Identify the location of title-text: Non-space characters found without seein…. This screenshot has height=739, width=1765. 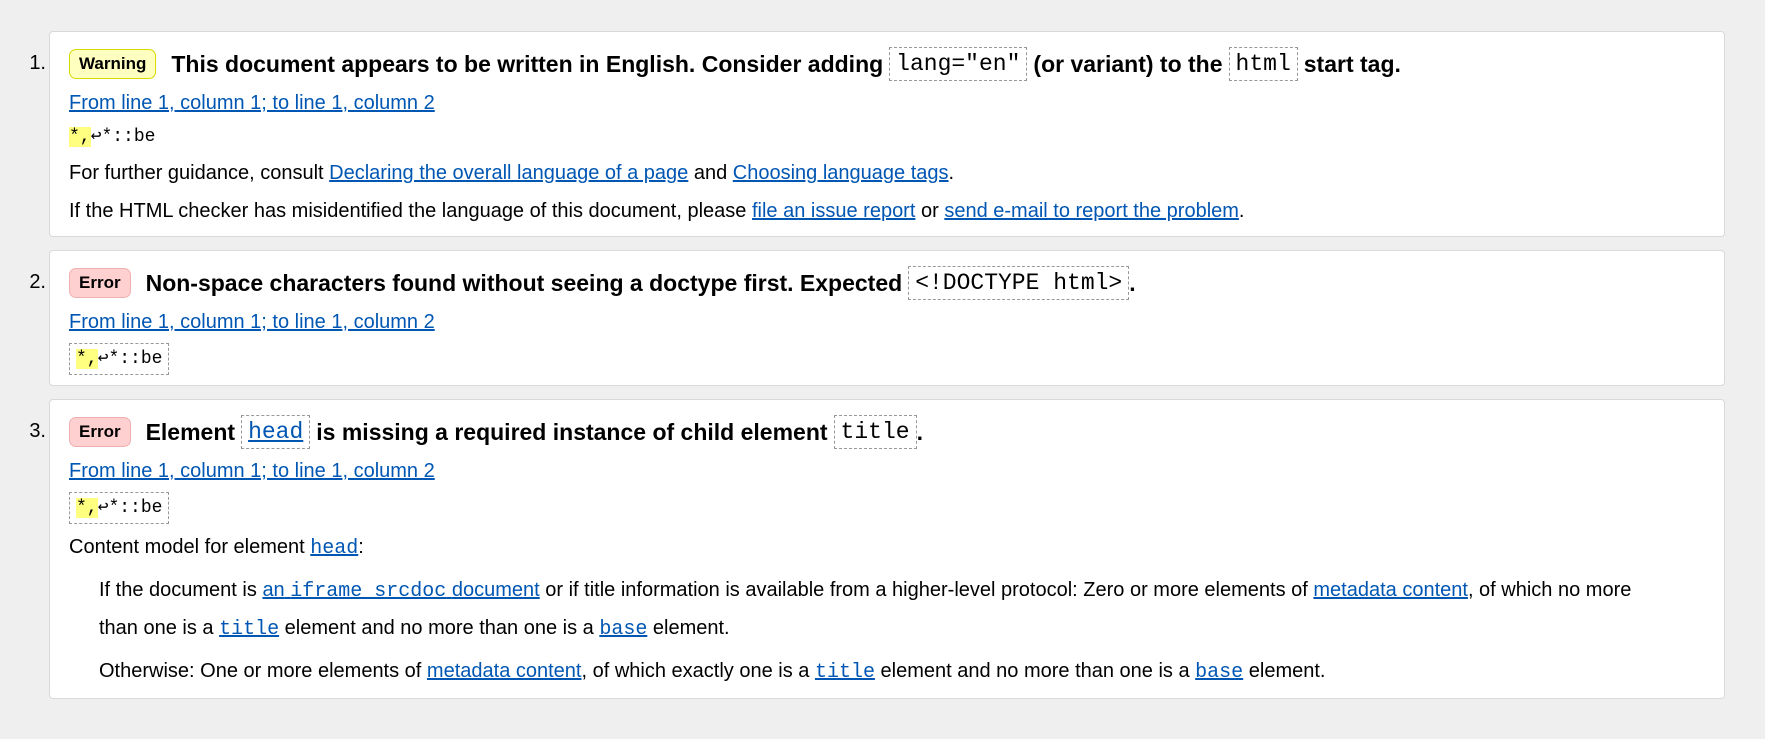
(524, 283).